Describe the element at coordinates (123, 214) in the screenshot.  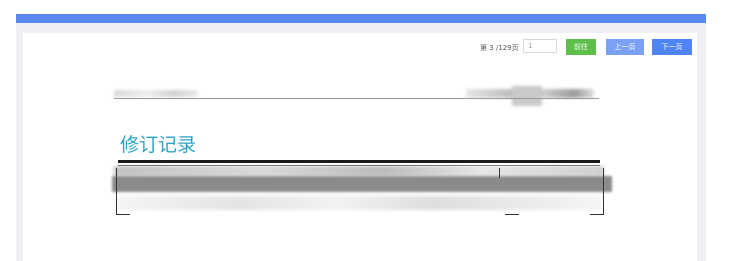
I see `table-bottom-left` at that location.